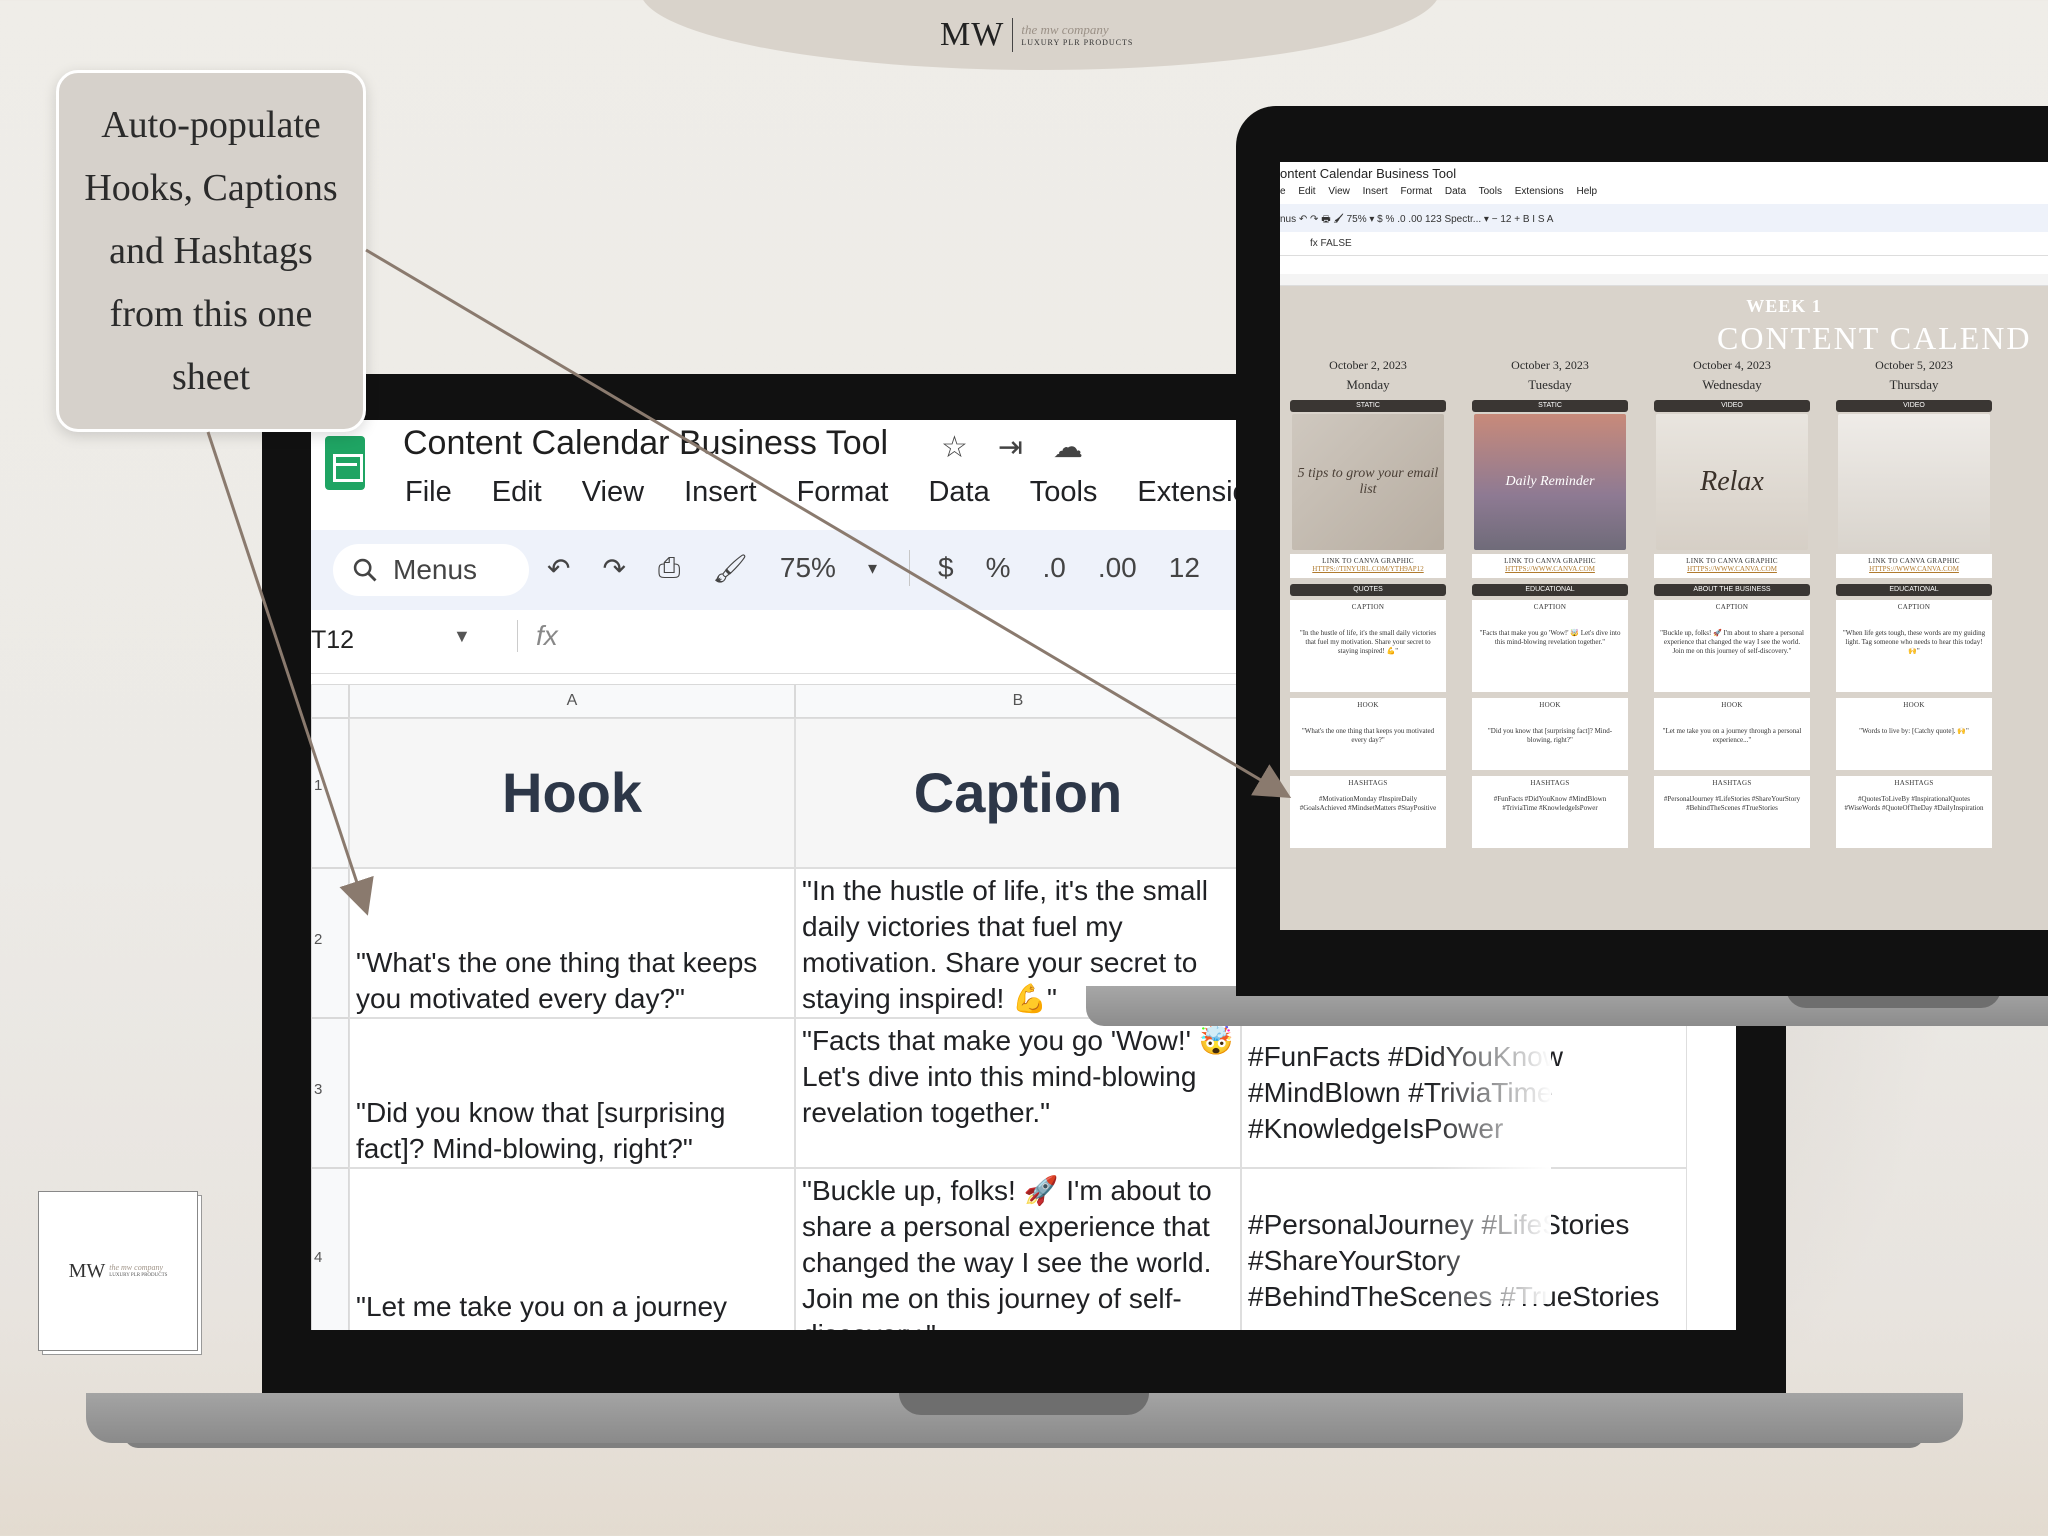 Image resolution: width=2048 pixels, height=1536 pixels. I want to click on cal-menu-extensions: Extensions, so click(1539, 191).